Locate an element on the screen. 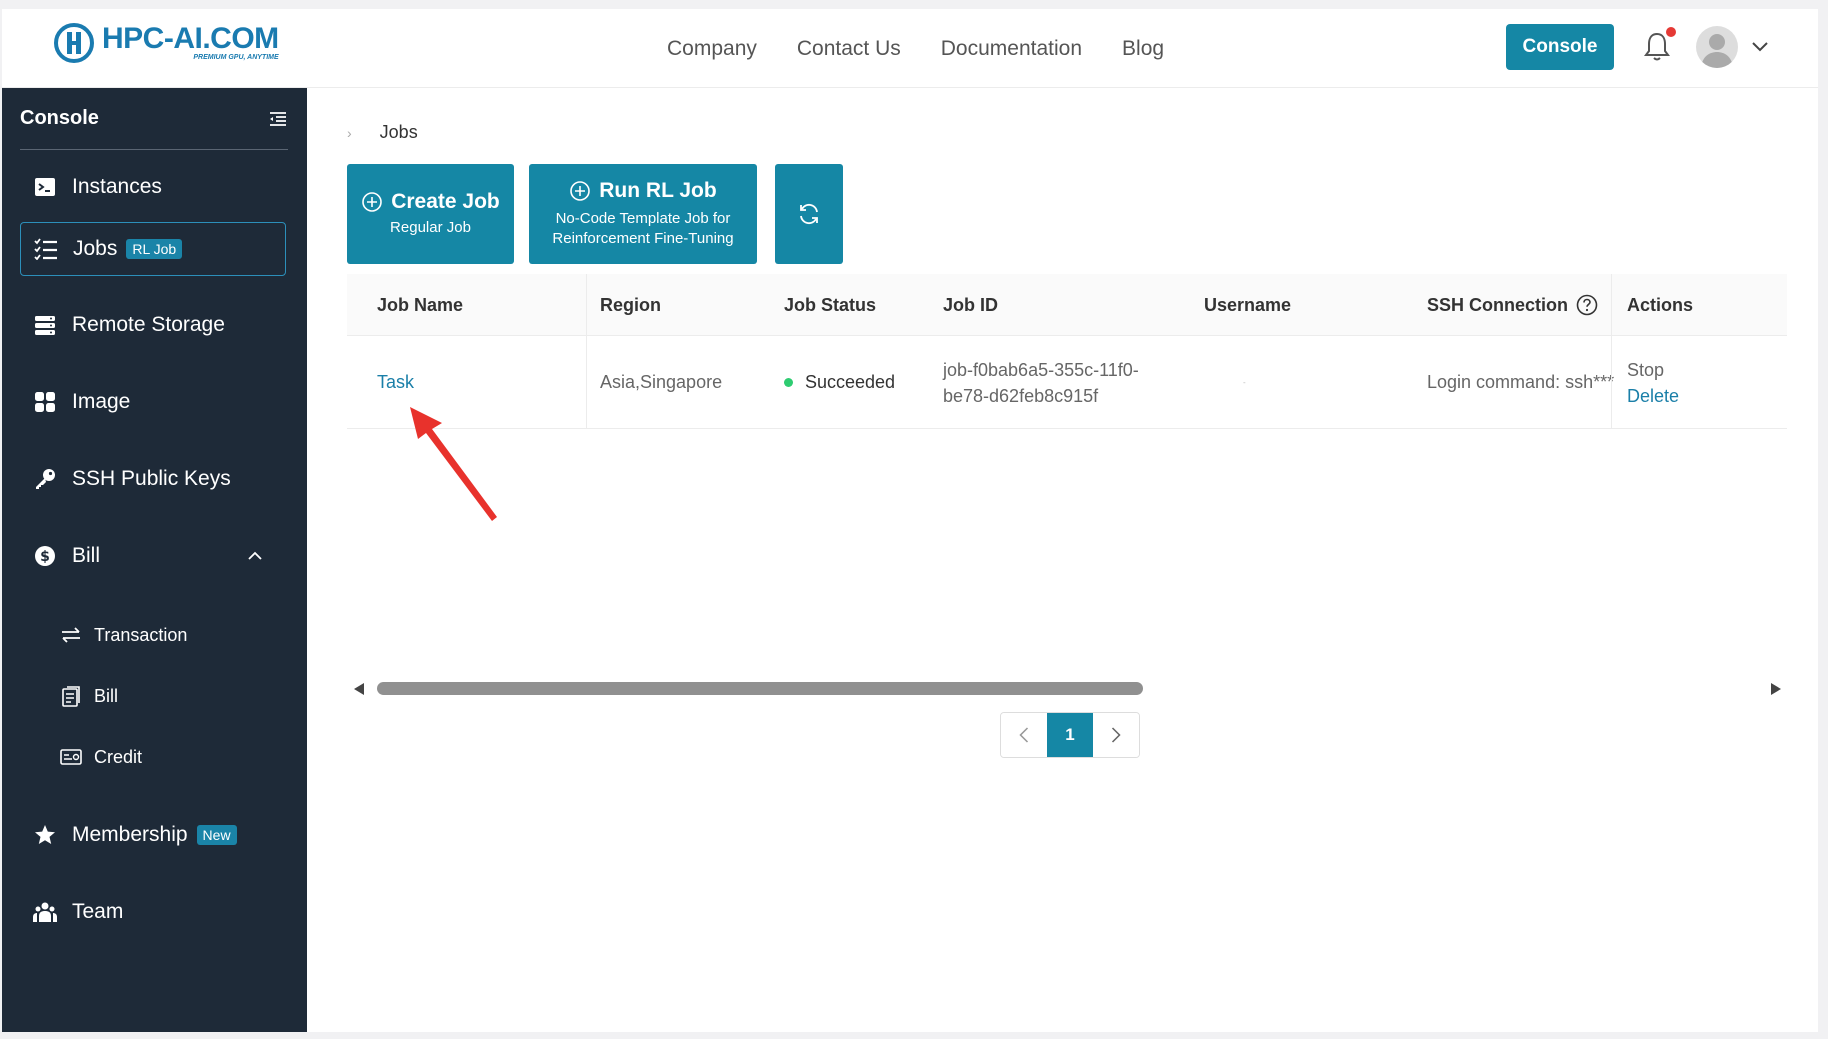 This screenshot has height=1039, width=1828. sidebar-item-remote-storage: Remote Storage is located at coordinates (153, 325).